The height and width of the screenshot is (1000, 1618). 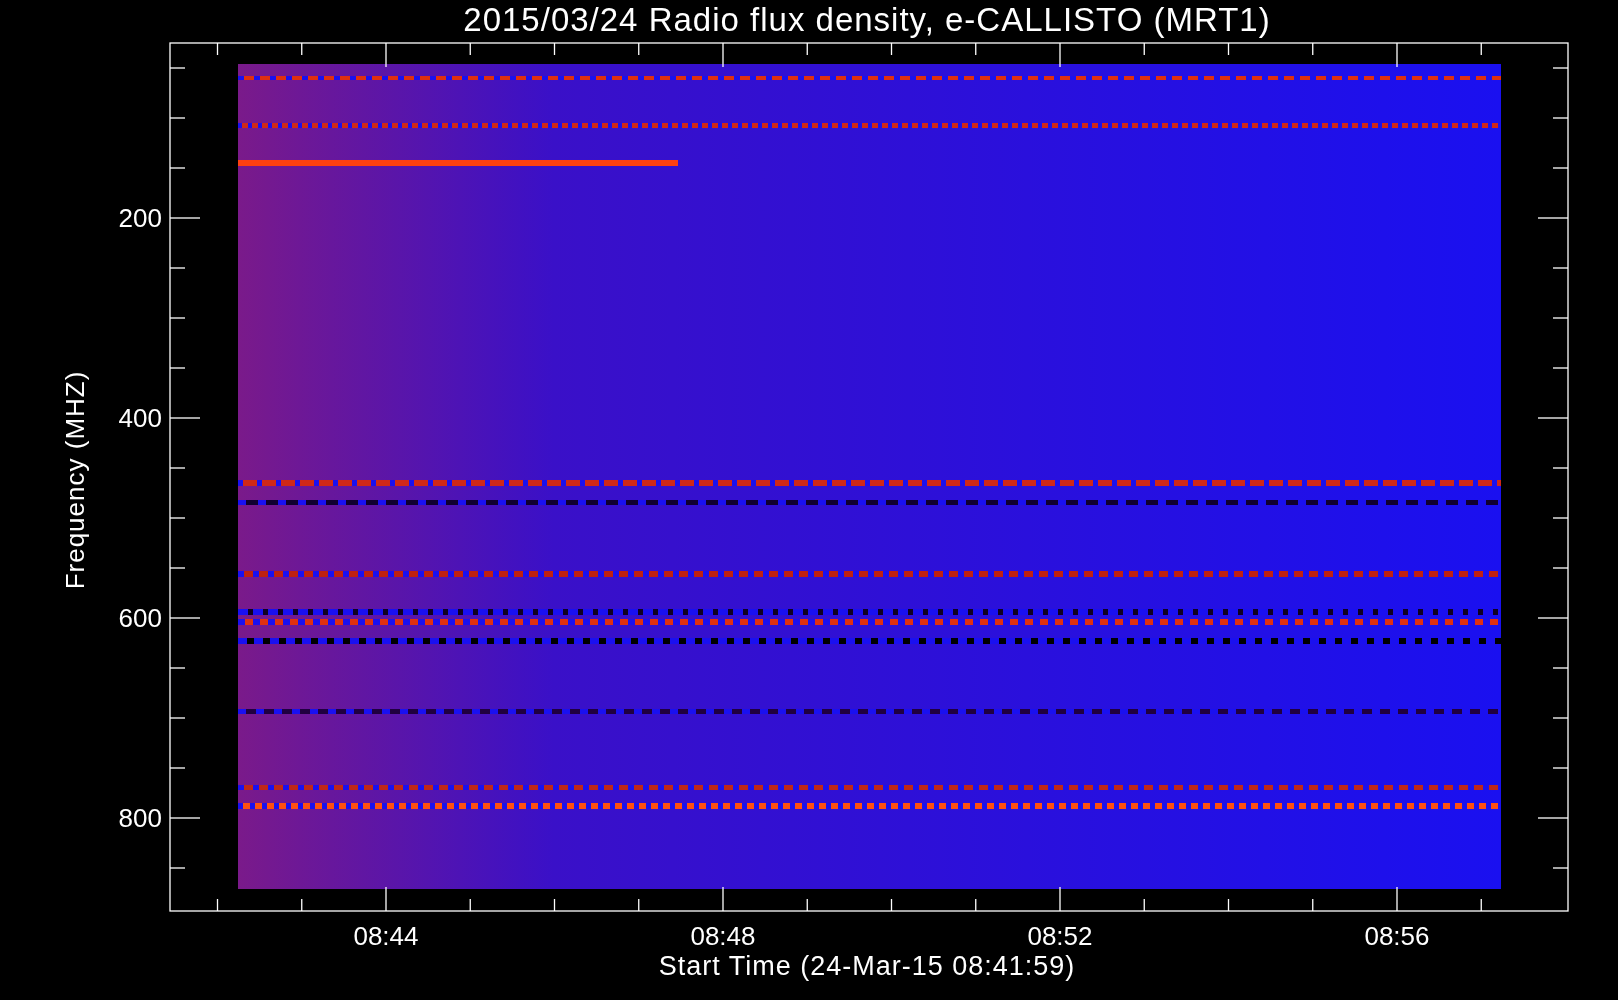 I want to click on tick-label: 200, so click(x=140, y=218).